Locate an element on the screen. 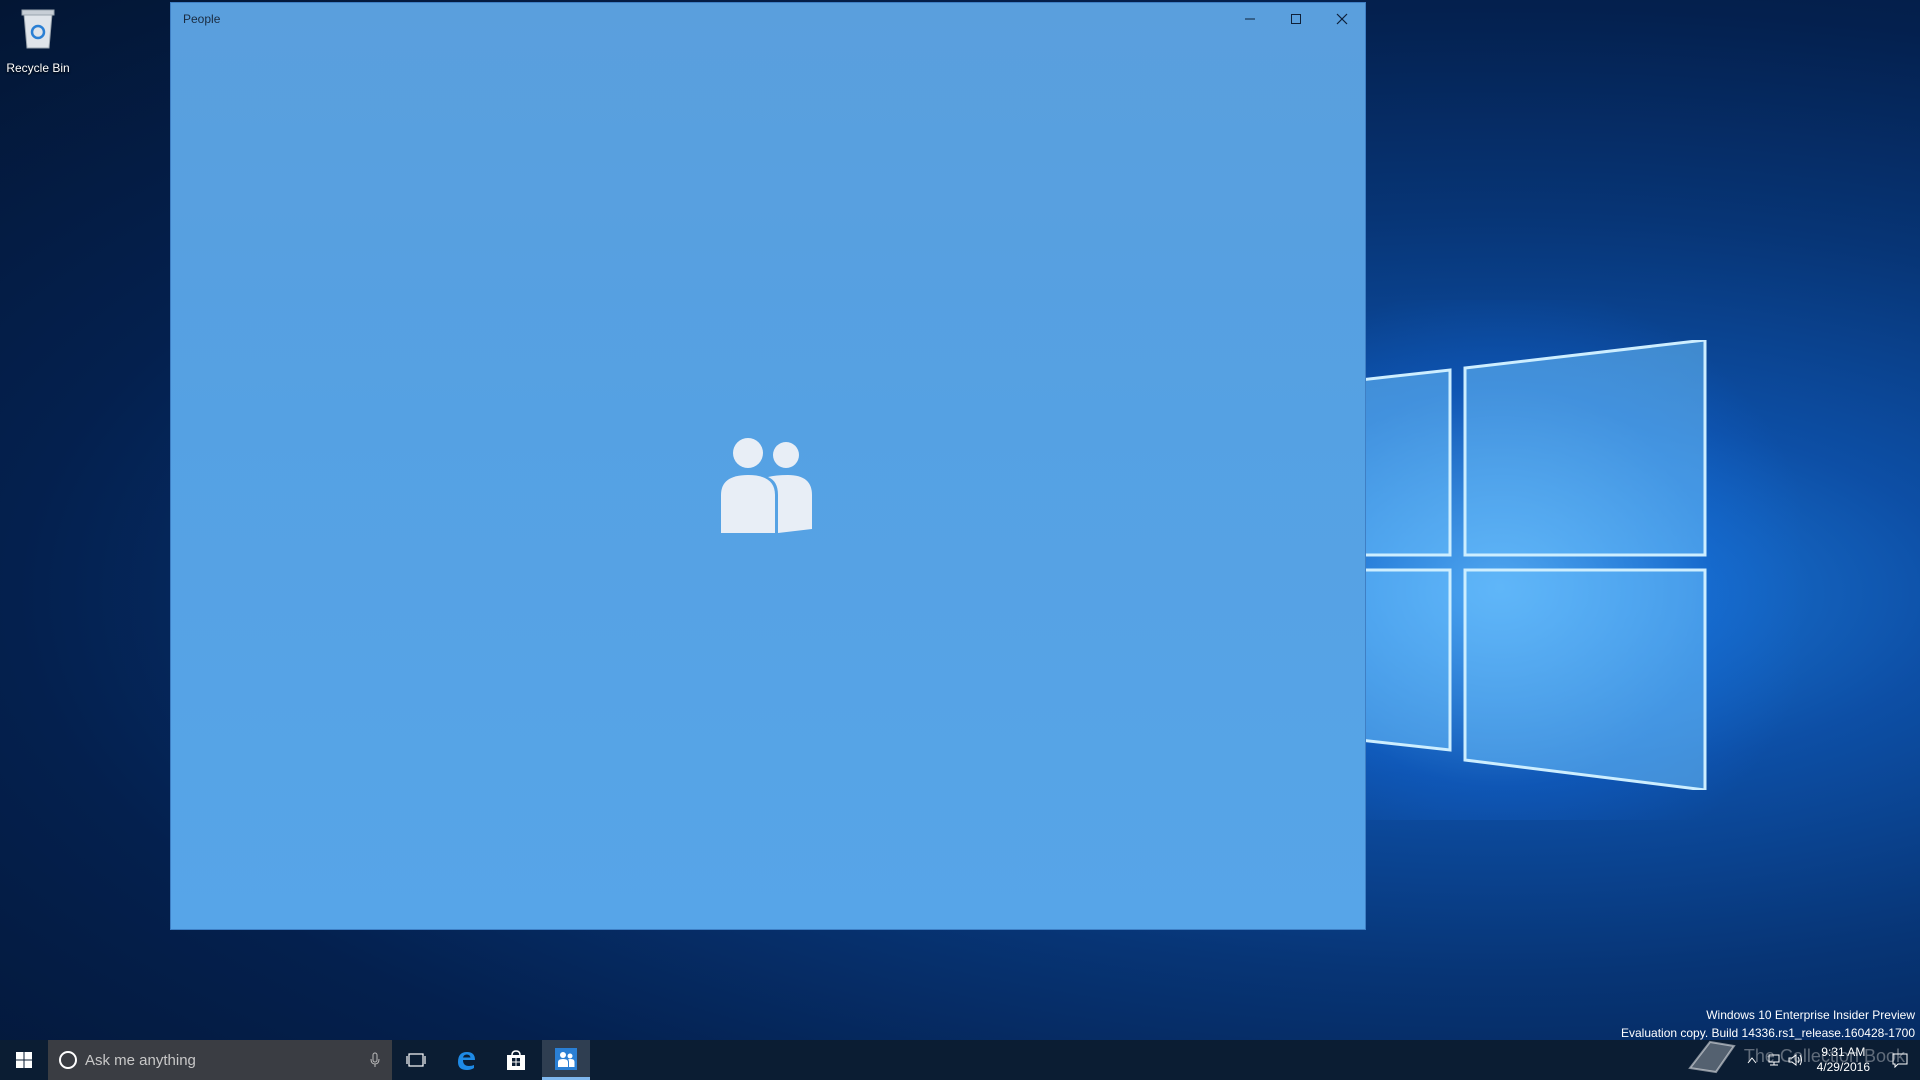 This screenshot has height=1080, width=1920. store-bag-icon is located at coordinates (516, 1060).